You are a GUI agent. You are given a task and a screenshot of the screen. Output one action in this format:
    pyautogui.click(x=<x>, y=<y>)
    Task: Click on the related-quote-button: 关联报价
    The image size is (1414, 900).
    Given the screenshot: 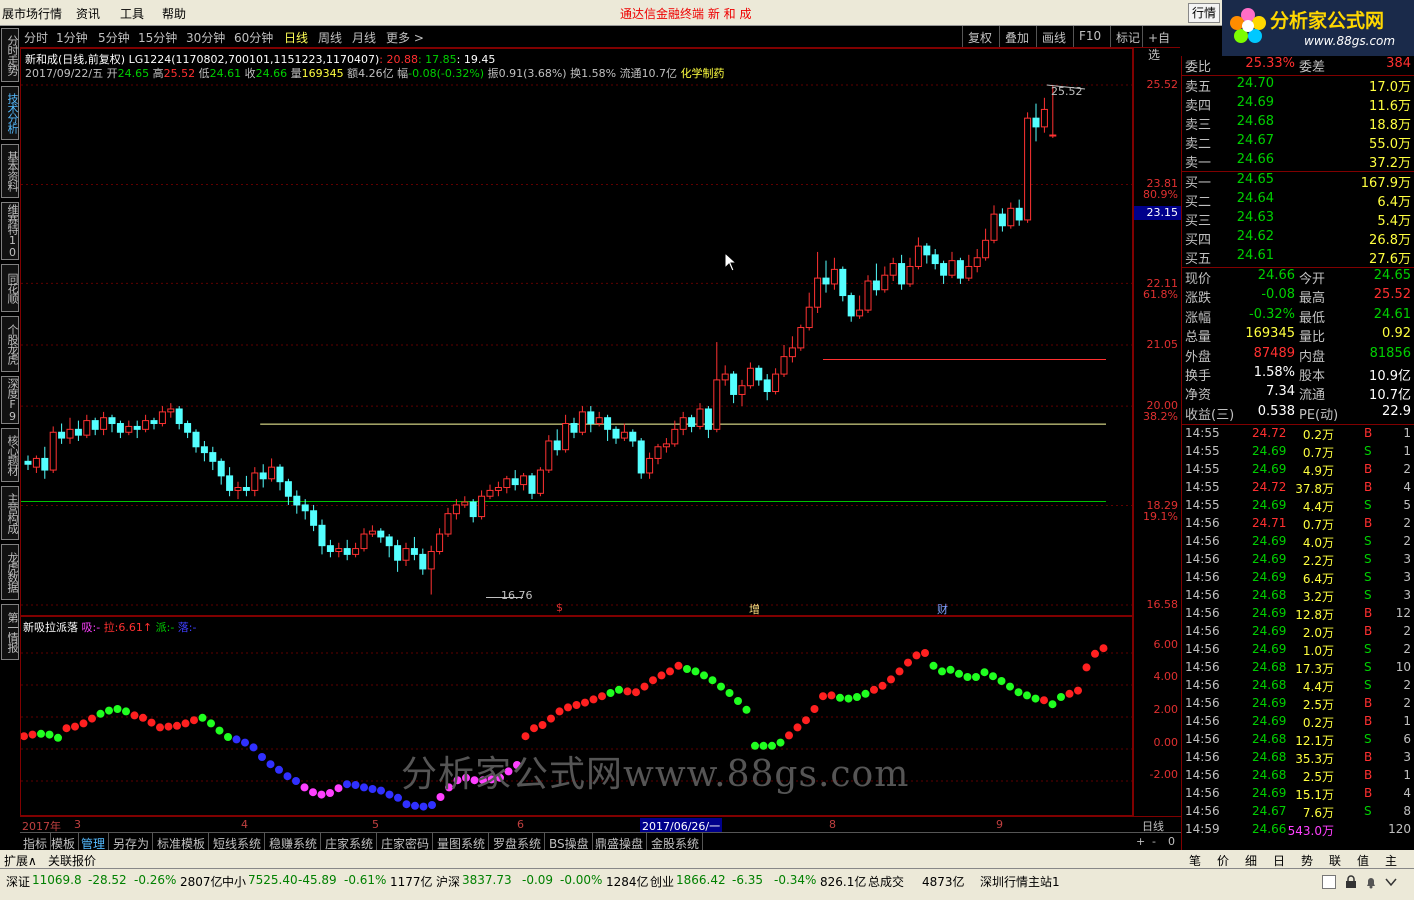 What is the action you would take?
    pyautogui.click(x=72, y=860)
    